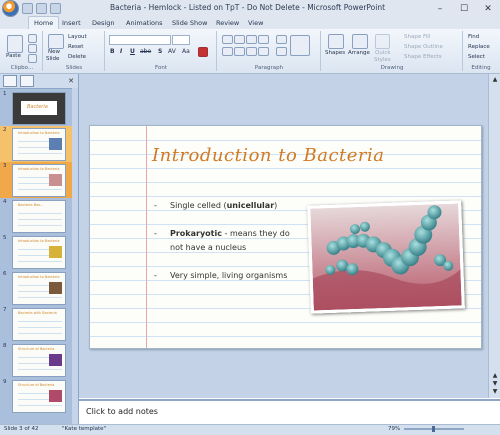 The image size is (500, 435). I want to click on align-left-icon, so click(227, 51).